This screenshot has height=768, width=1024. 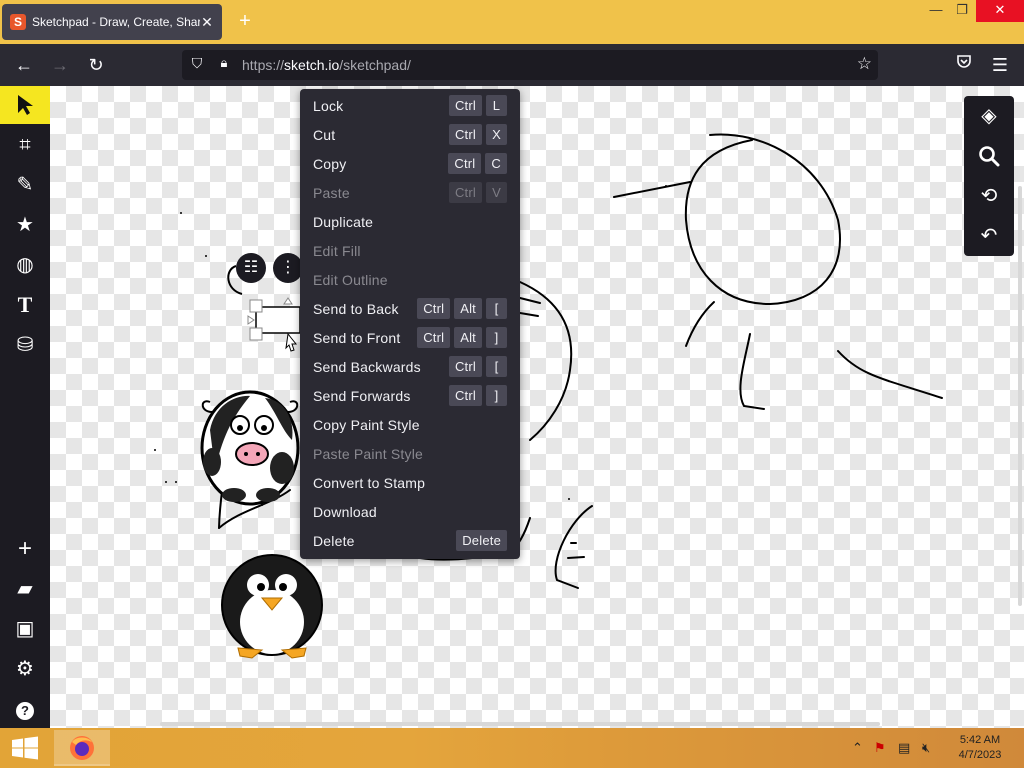 I want to click on shortcut-keys: Ctrl Alt[, so click(x=462, y=308).